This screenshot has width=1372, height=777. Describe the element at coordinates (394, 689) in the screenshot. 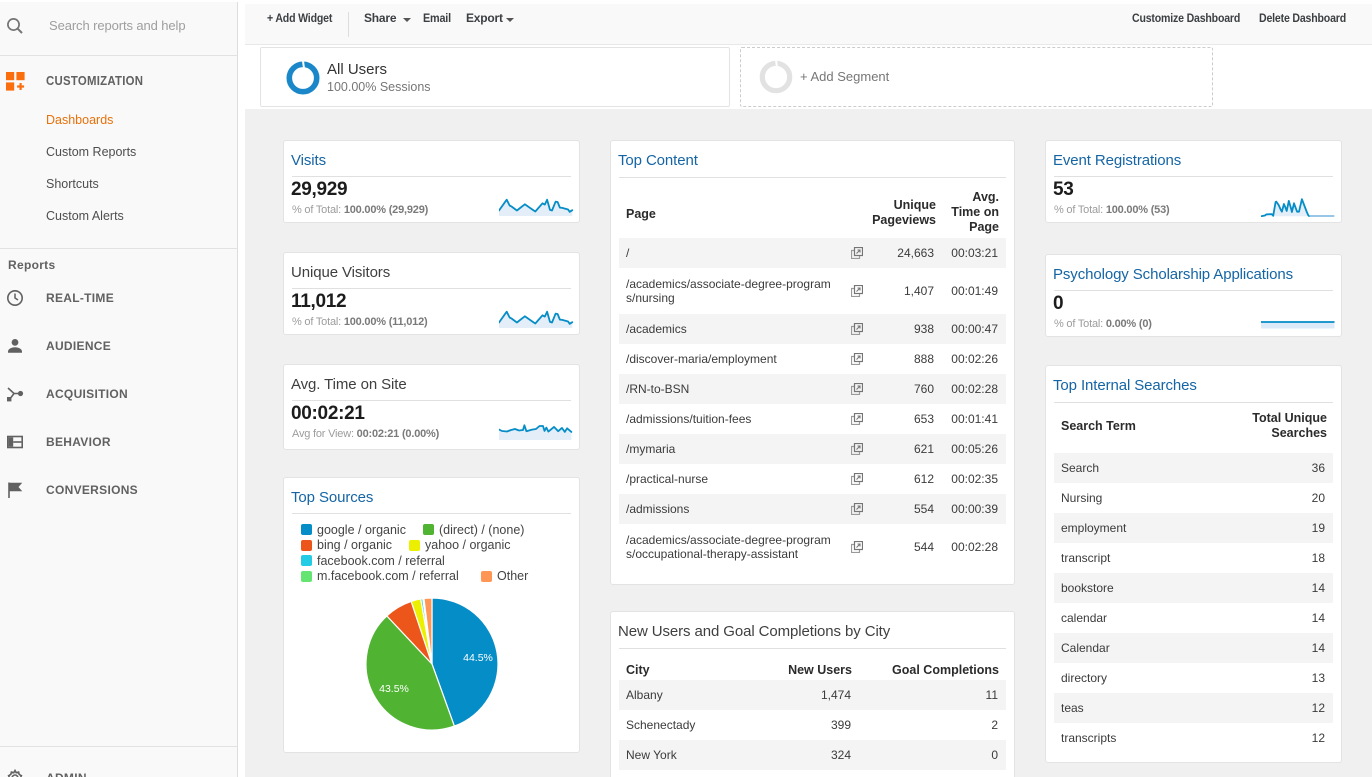

I see `svg-text: 43.5%` at that location.